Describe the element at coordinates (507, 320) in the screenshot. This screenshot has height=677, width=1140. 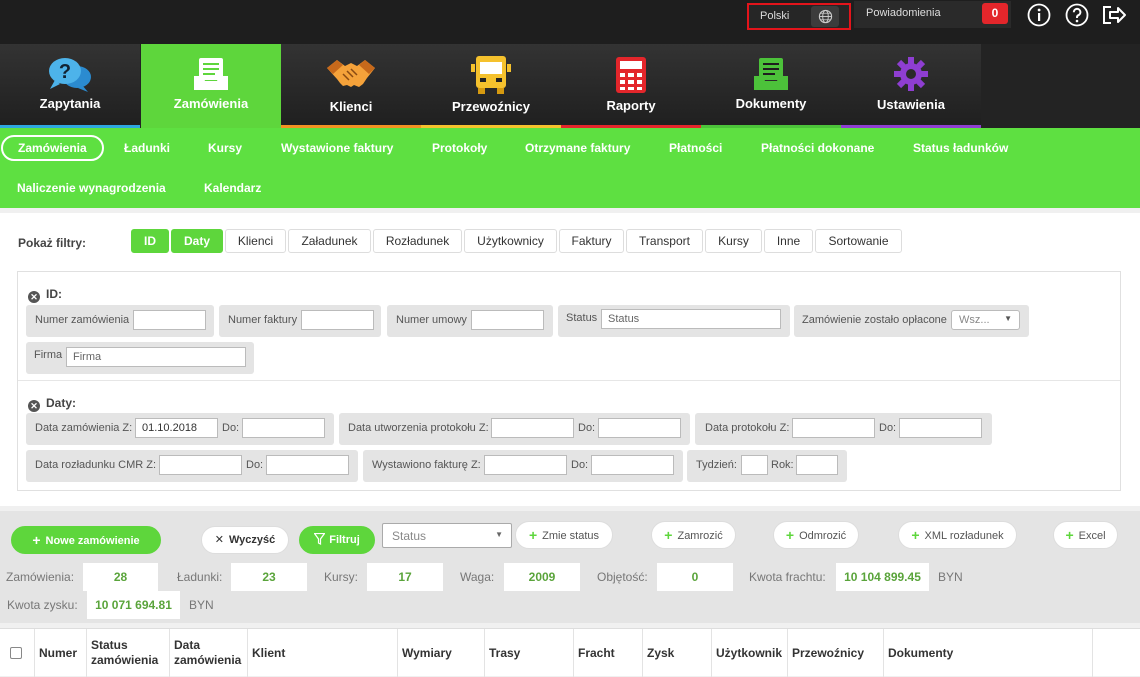
I see `contract-number-input` at that location.